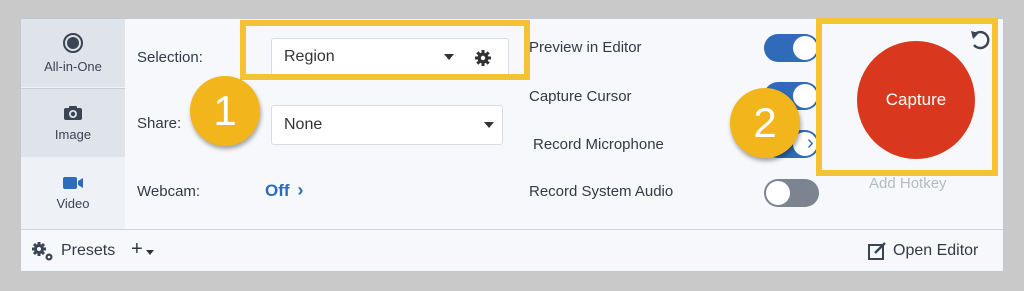 The width and height of the screenshot is (1024, 291). Describe the element at coordinates (73, 193) in the screenshot. I see `mode-video: Video` at that location.